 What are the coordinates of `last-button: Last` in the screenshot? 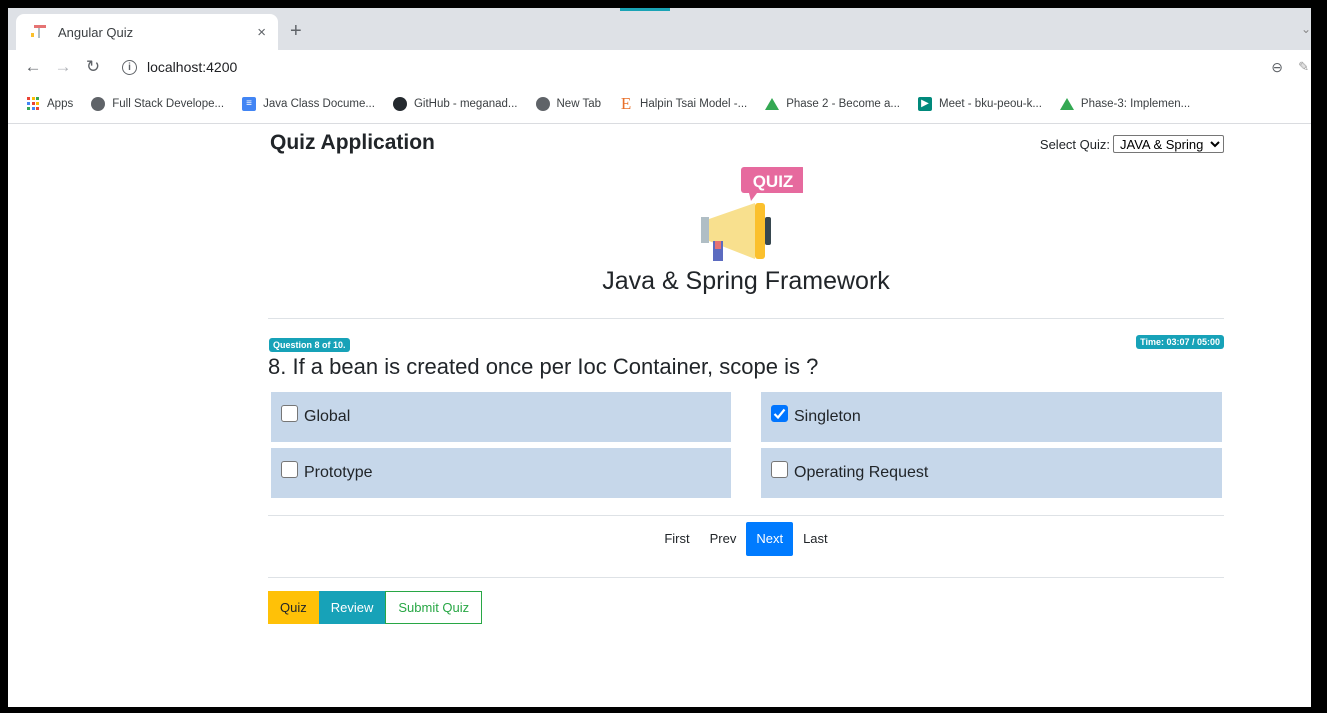 It's located at (815, 539).